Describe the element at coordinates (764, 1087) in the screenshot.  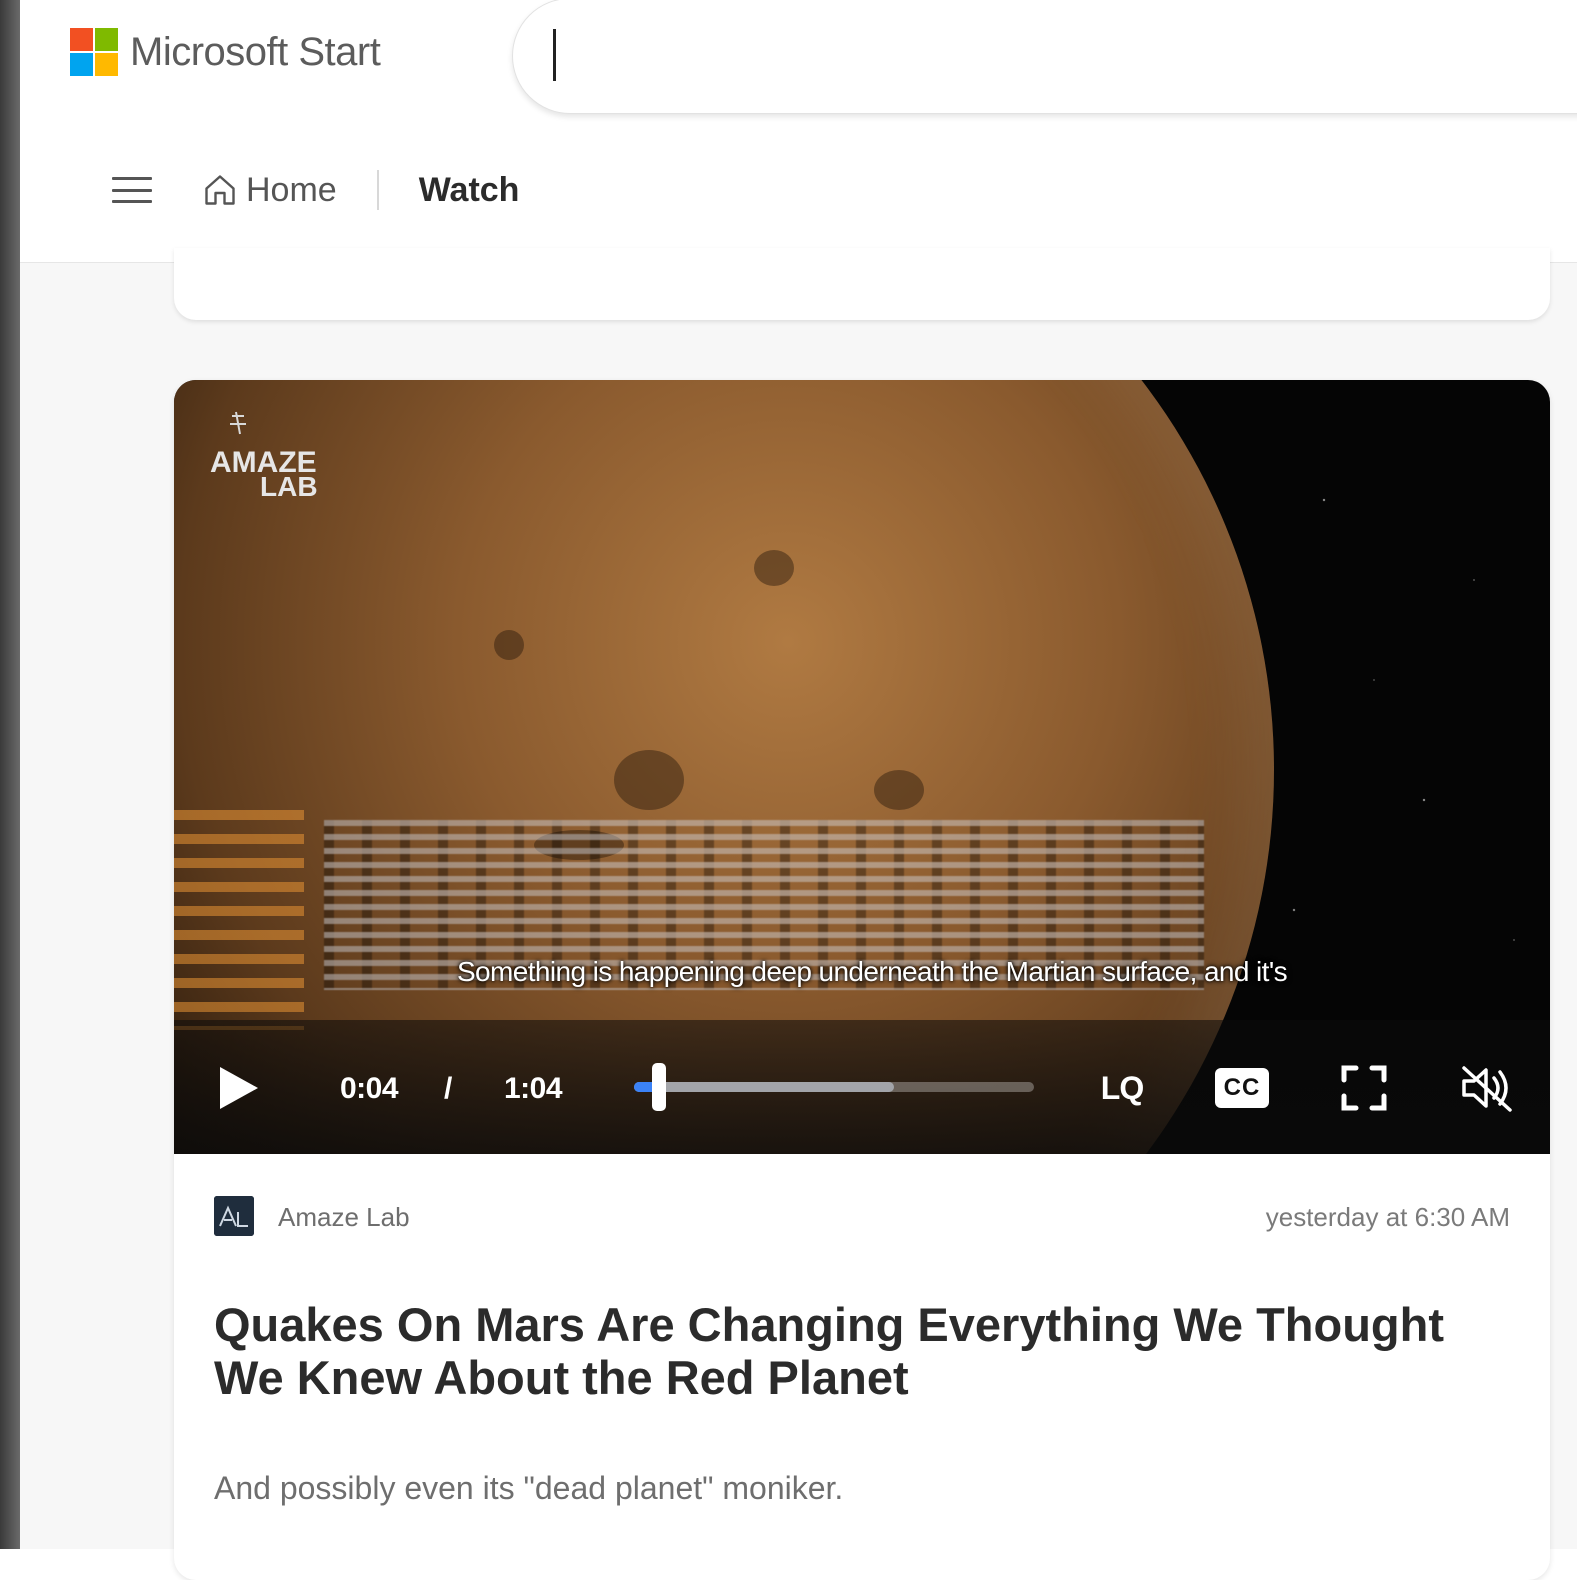
I see `buffered-bar` at that location.